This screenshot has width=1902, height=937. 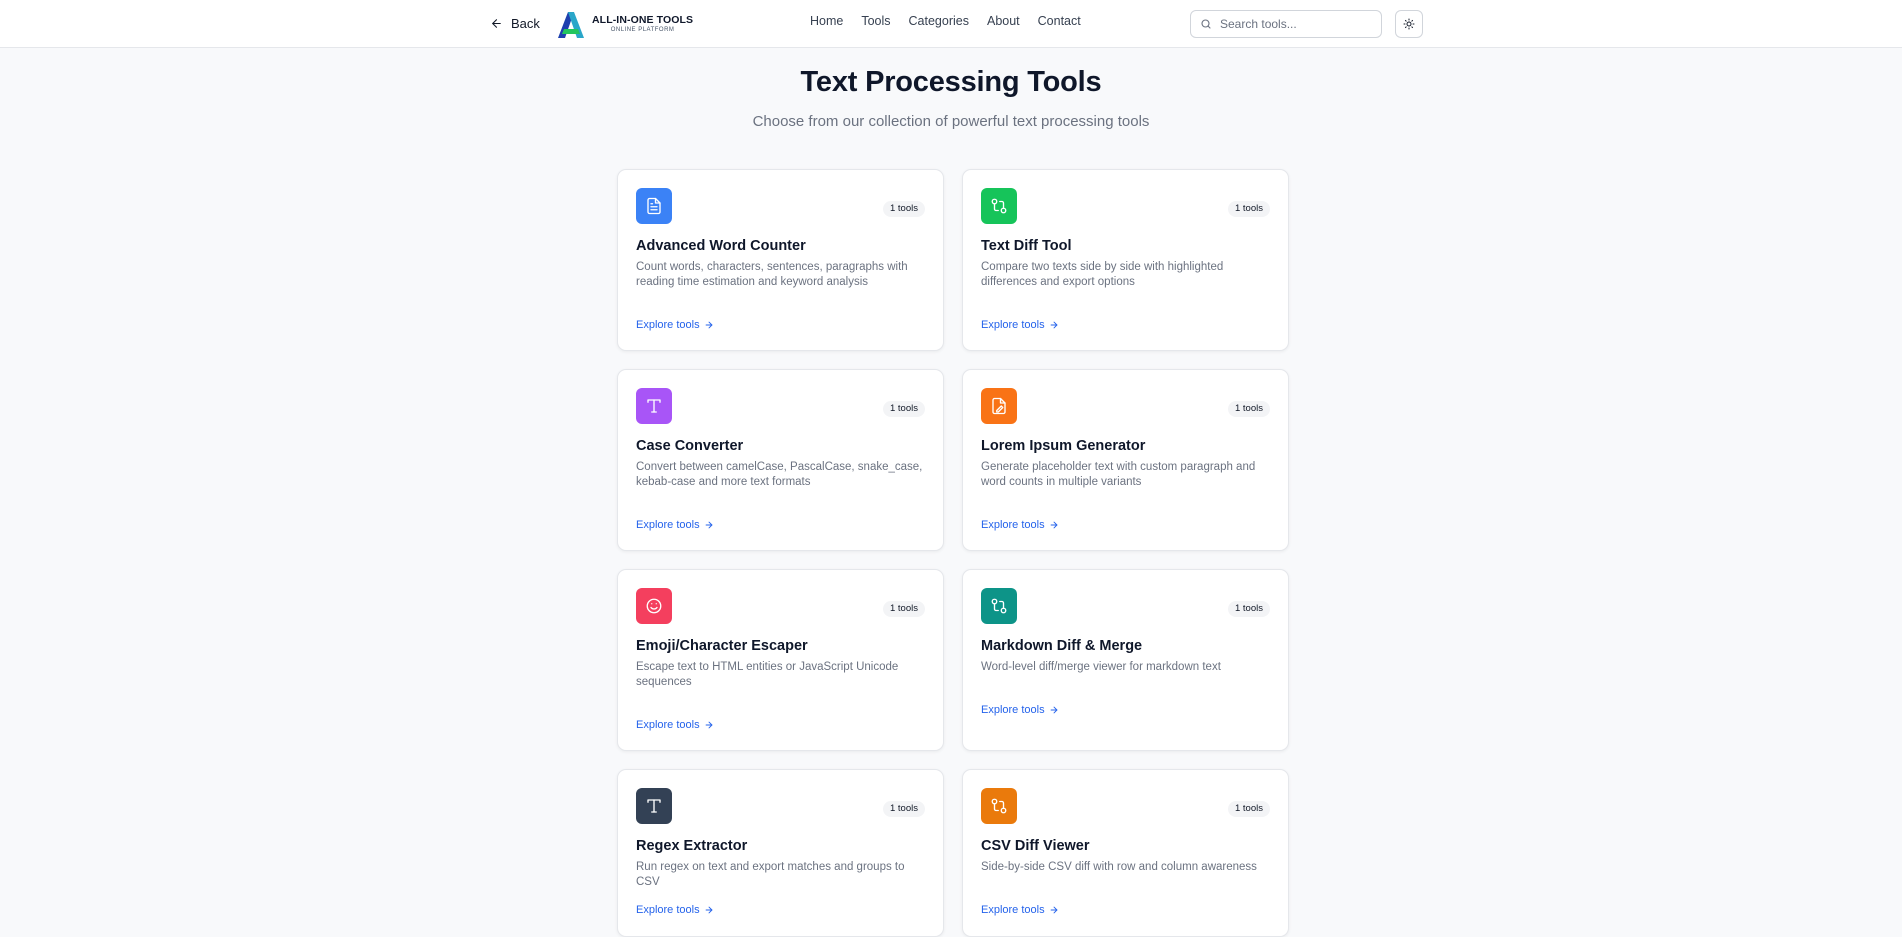 What do you see at coordinates (951, 82) in the screenshot?
I see `page-title: Text Processing Tools` at bounding box center [951, 82].